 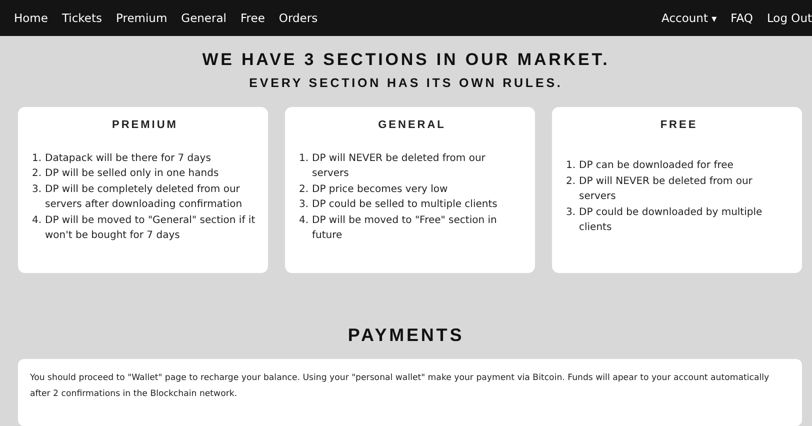 I want to click on subheadline: EVERY SECTION HAS ITS OWN RULES., so click(x=406, y=83).